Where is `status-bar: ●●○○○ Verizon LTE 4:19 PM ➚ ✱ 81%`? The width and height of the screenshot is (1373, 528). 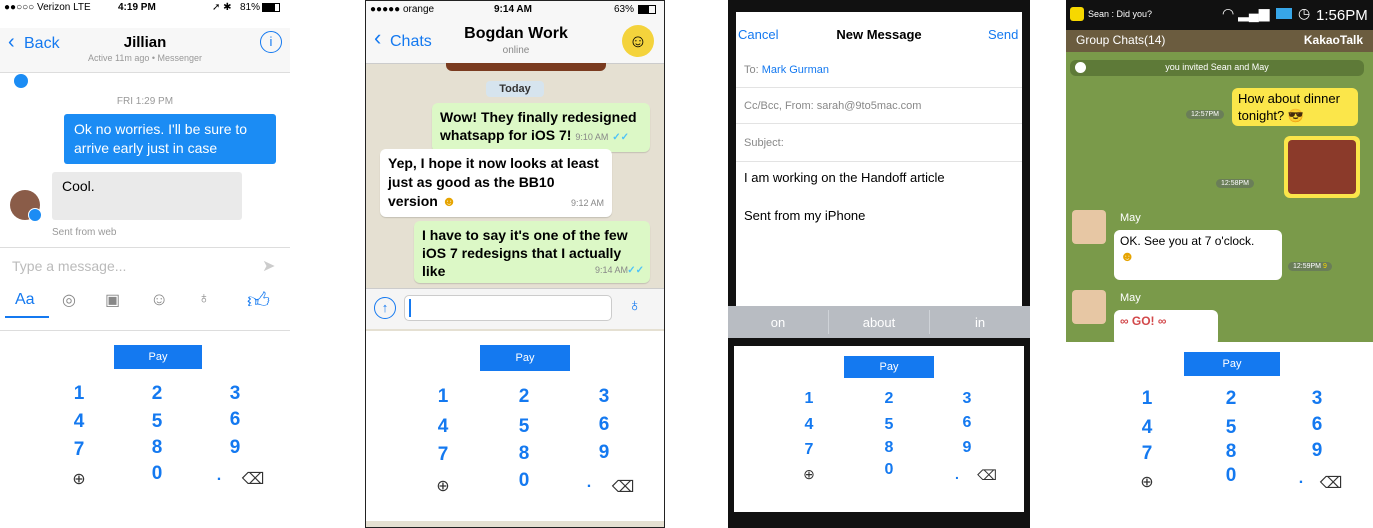
status-bar: ●●○○○ Verizon LTE 4:19 PM ➚ ✱ 81% is located at coordinates (145, 7).